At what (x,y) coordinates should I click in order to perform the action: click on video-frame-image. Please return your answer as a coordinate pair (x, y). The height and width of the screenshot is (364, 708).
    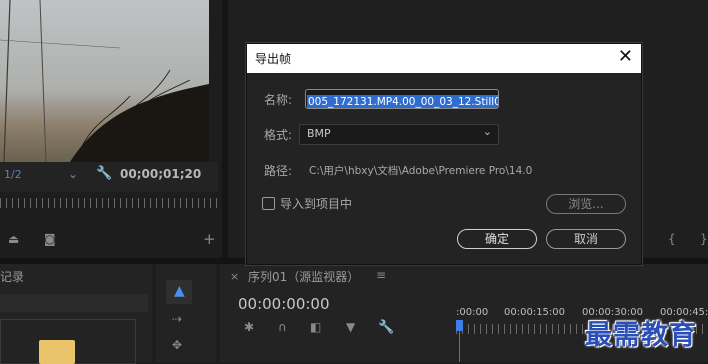
    Looking at the image, I should click on (104, 81).